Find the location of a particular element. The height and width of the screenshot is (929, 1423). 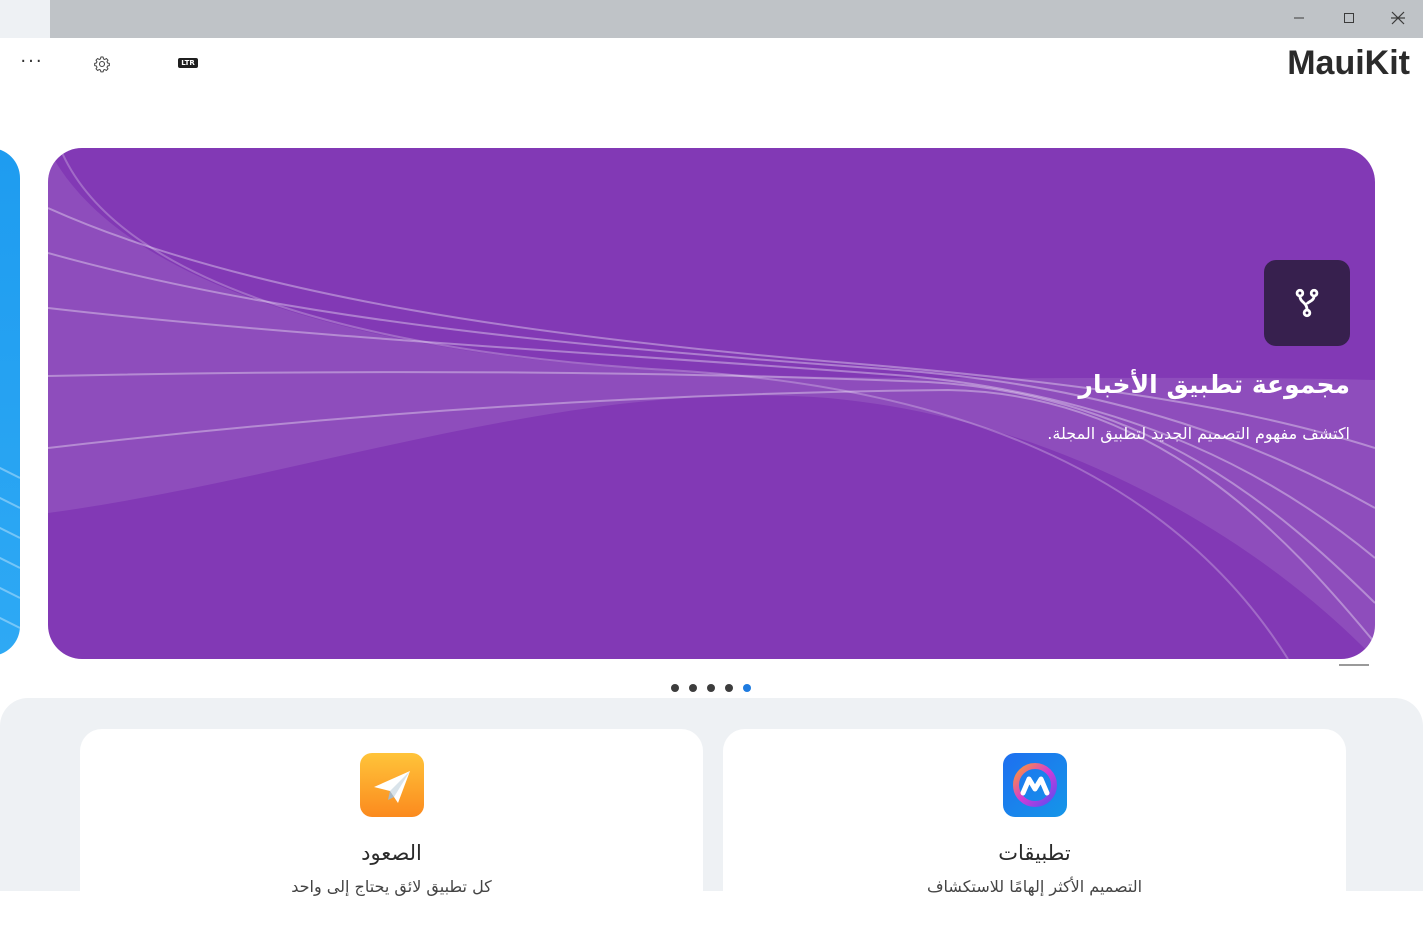

close-icon is located at coordinates (1398, 18).